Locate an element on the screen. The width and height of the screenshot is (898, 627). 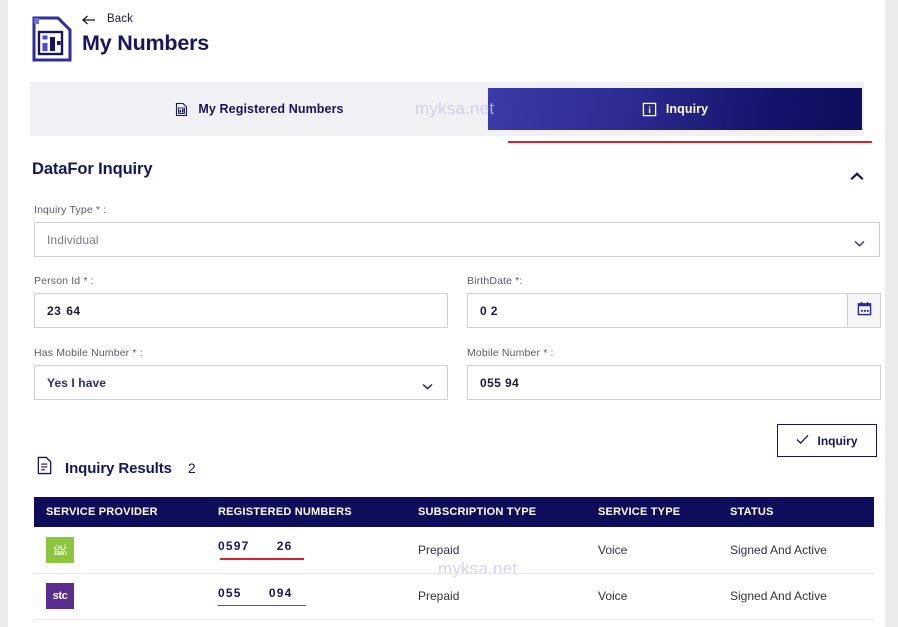
results-header: Inquiry Results 2 is located at coordinates (116, 468).